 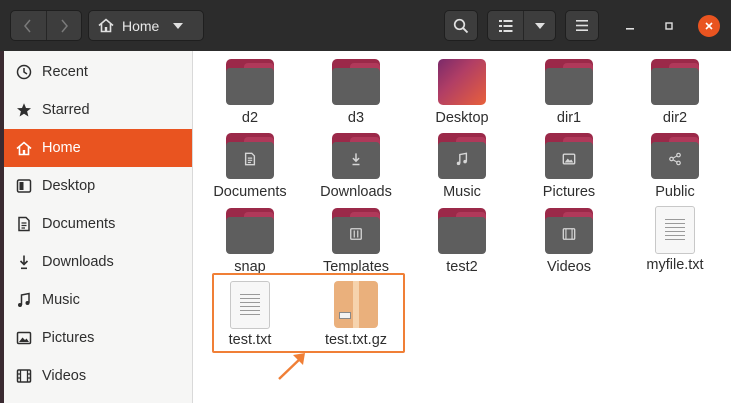 What do you see at coordinates (675, 192) in the screenshot?
I see `file-name: Public` at bounding box center [675, 192].